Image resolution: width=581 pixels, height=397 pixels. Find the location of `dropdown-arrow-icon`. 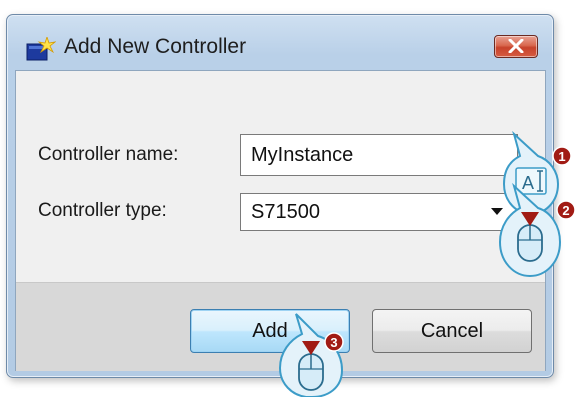

dropdown-arrow-icon is located at coordinates (497, 212).